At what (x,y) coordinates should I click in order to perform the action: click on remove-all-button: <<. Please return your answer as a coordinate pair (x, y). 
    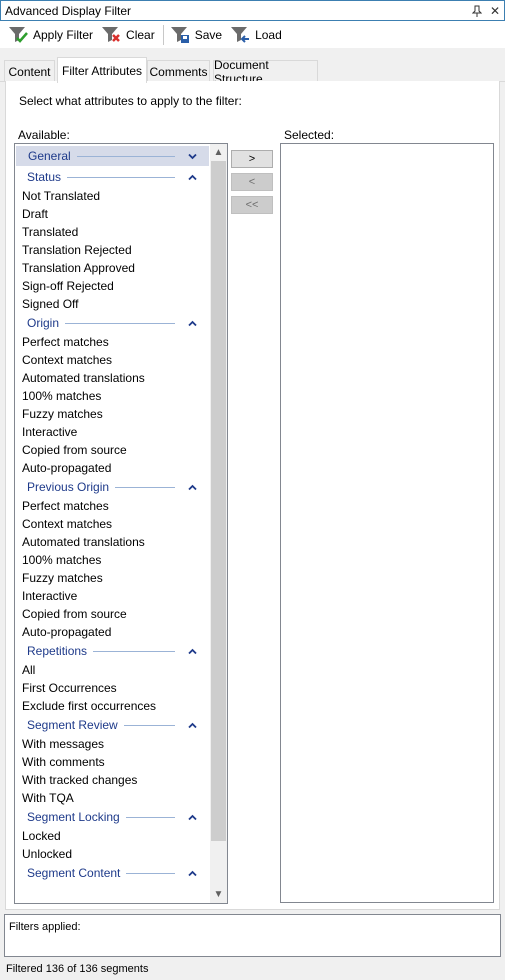
    Looking at the image, I should click on (252, 205).